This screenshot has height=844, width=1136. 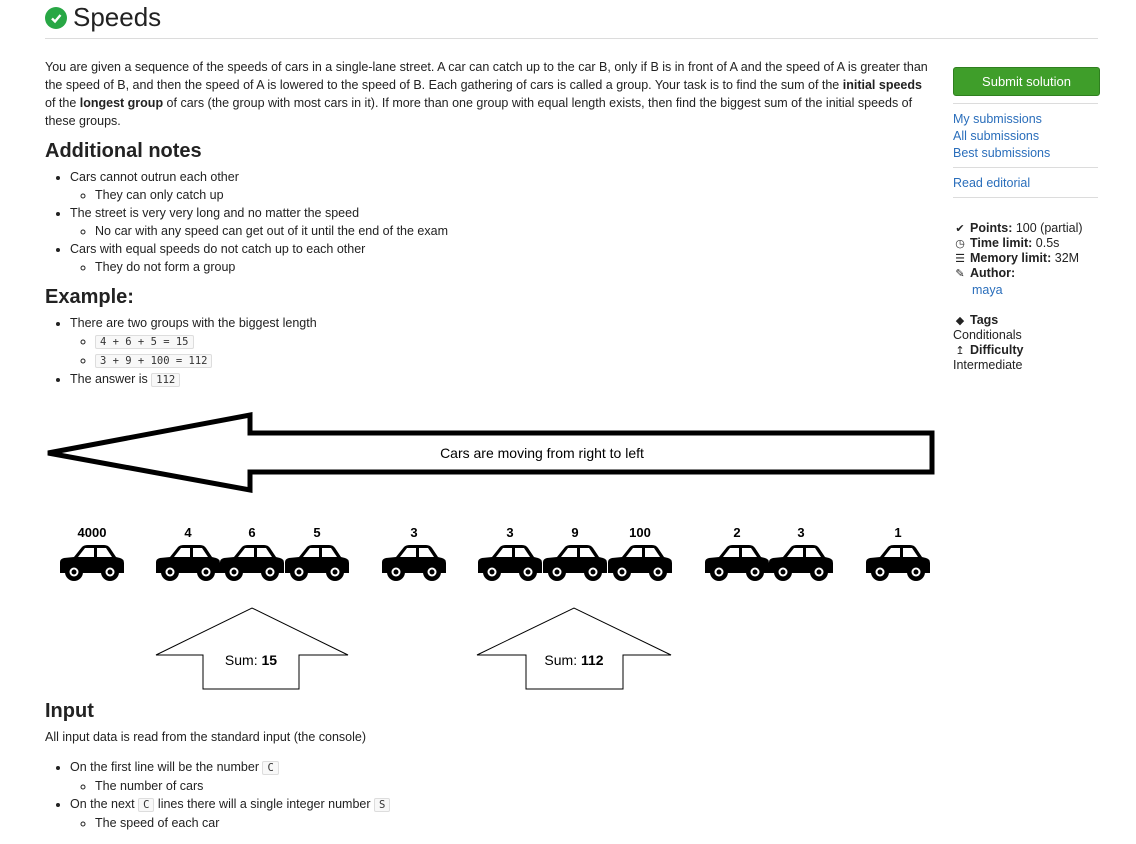 I want to click on difficulty-label: ↥ Difficulty, so click(x=988, y=351).